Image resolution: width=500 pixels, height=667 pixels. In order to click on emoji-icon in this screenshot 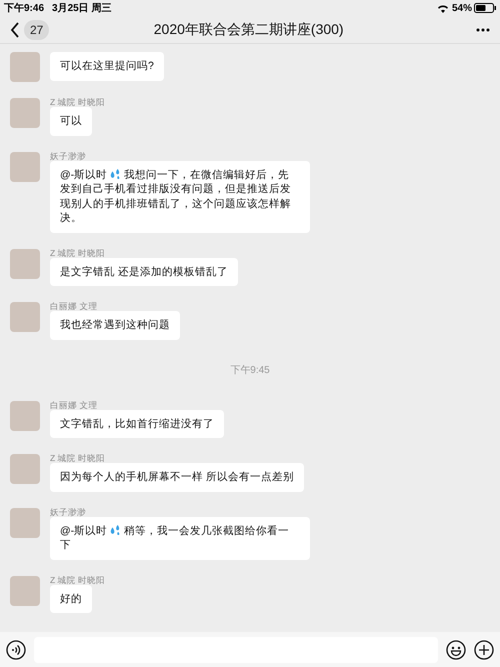, I will do `click(456, 650)`.